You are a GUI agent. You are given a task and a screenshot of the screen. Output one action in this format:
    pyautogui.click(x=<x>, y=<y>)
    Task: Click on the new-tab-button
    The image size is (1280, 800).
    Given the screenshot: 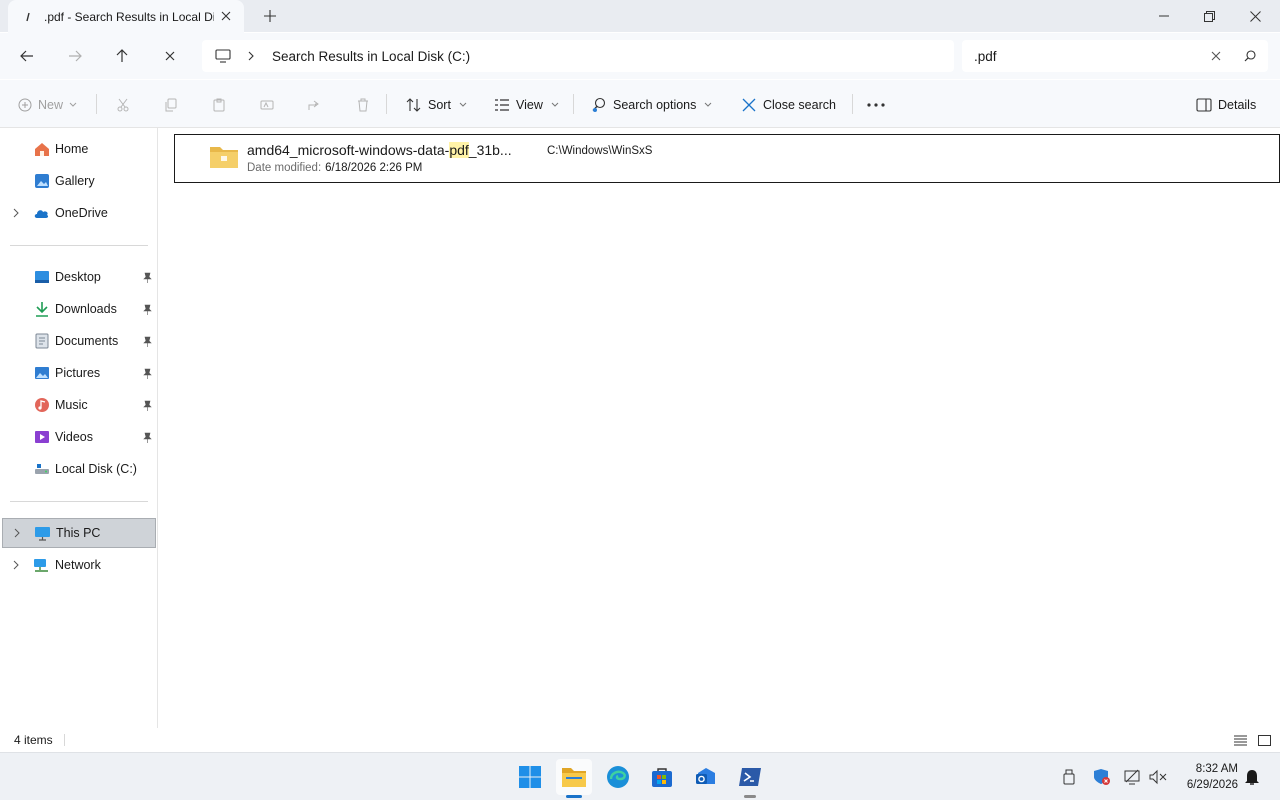 What is the action you would take?
    pyautogui.click(x=270, y=16)
    